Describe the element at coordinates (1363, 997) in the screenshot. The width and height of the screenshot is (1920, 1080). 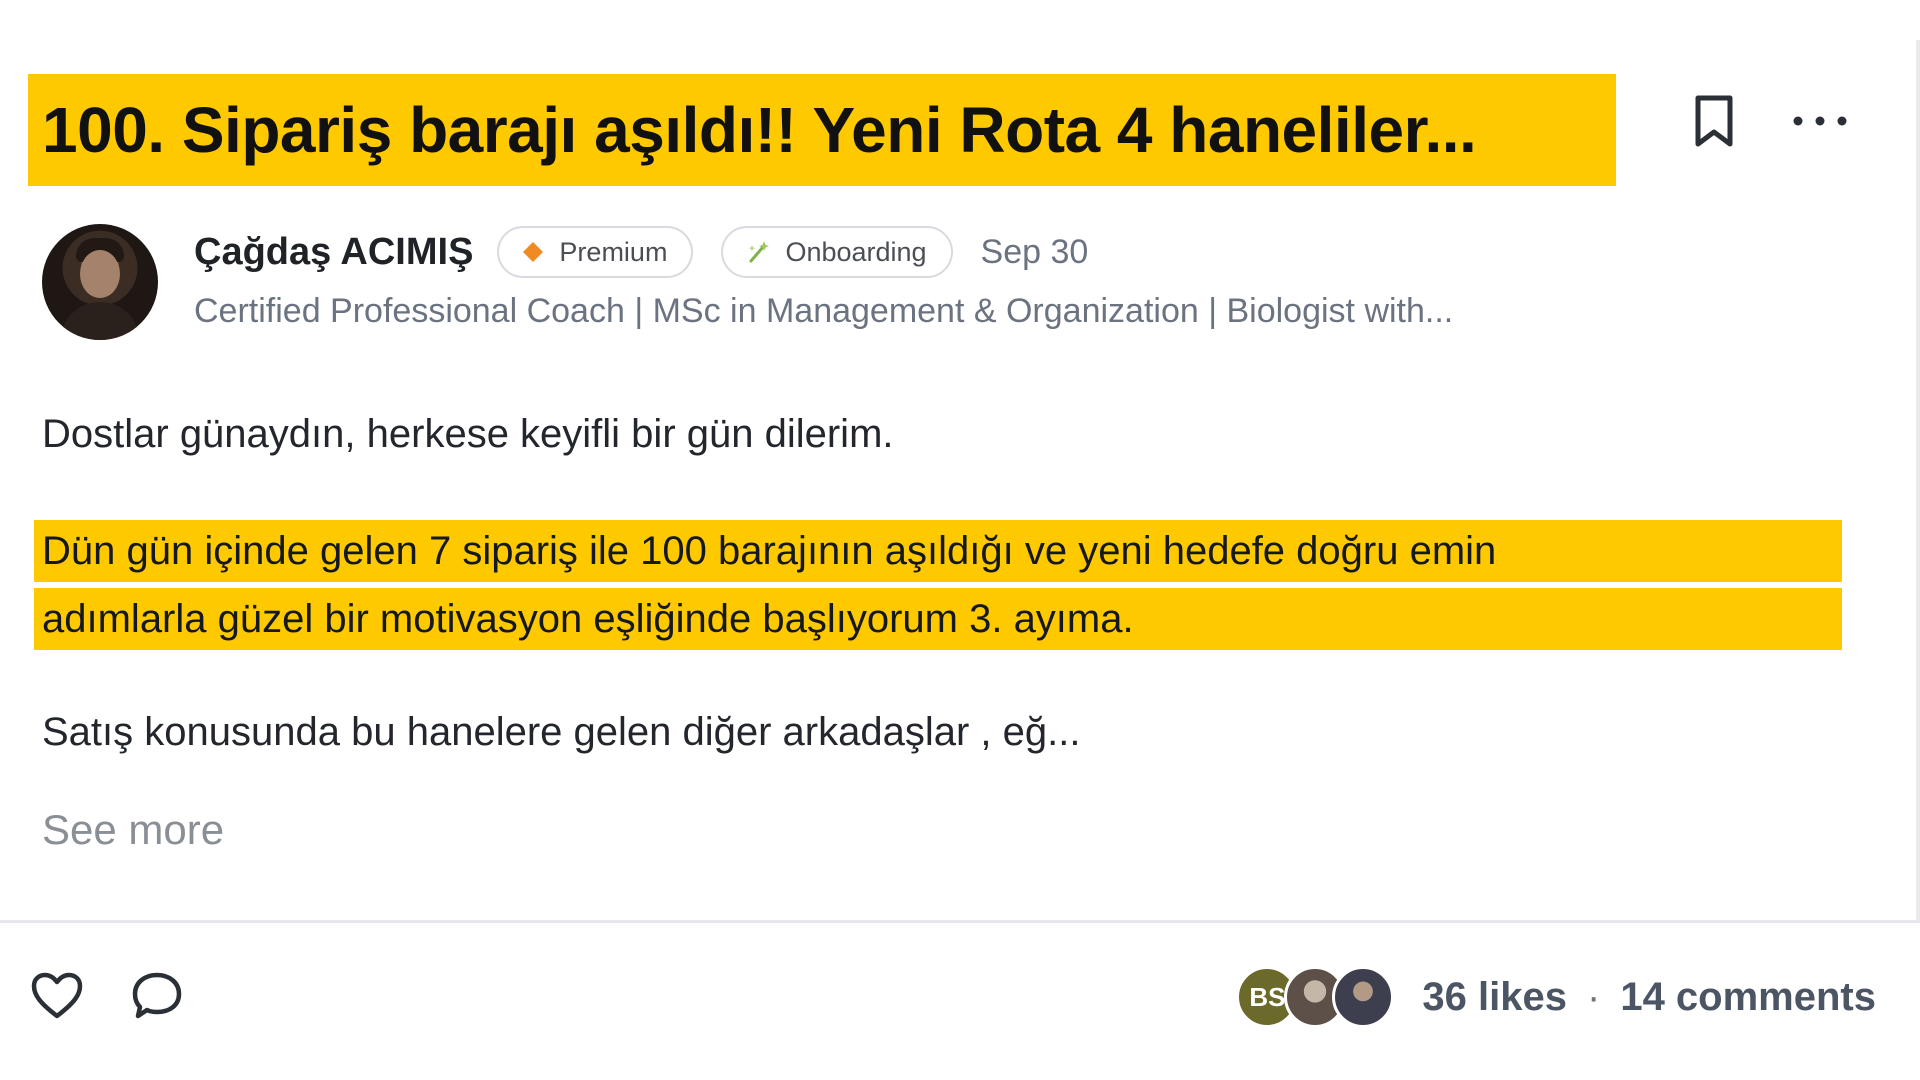
I see `liker-avatar` at that location.